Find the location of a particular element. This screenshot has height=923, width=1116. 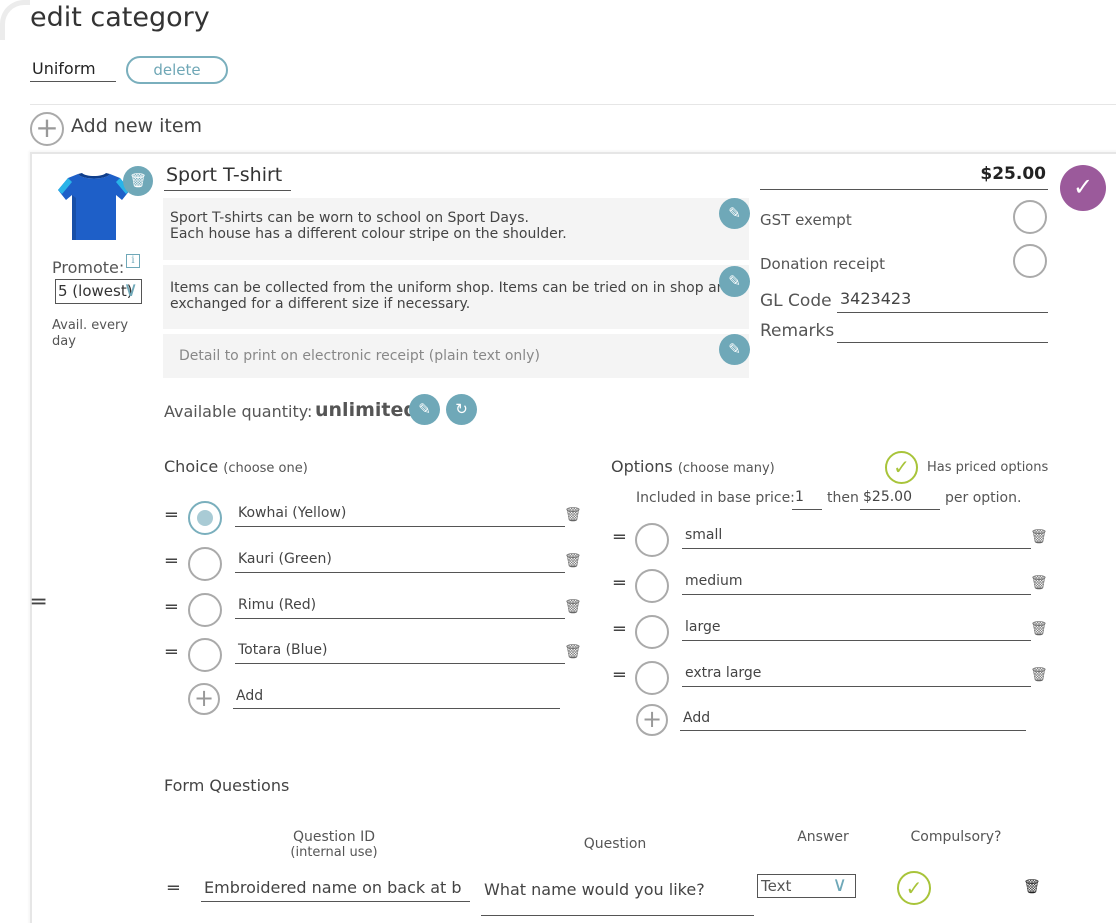

question-header: Question is located at coordinates (615, 844).